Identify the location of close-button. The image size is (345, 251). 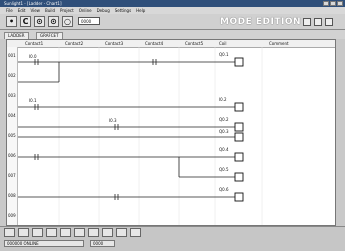
(340, 3).